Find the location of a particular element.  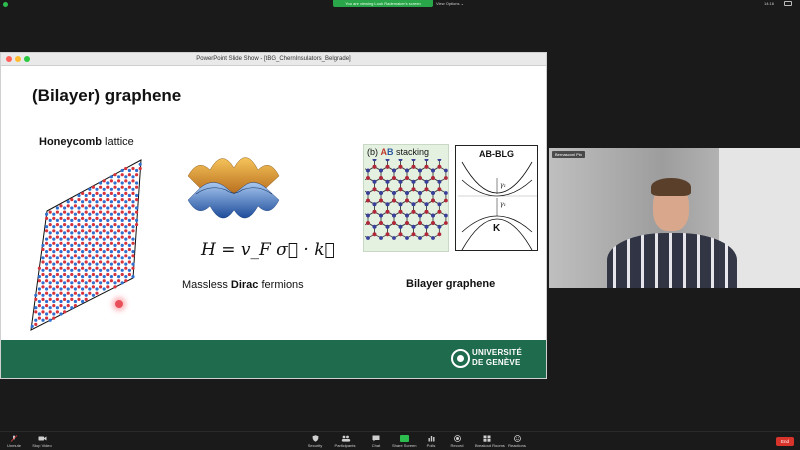

poll-icon is located at coordinates (431, 438).